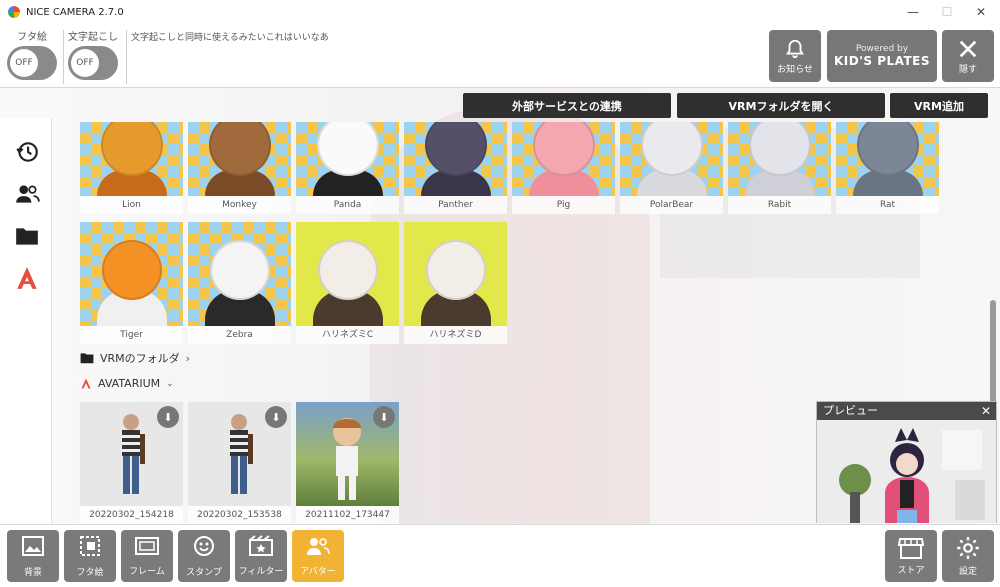 This screenshot has width=1000, height=587. Describe the element at coordinates (188, 358) in the screenshot. I see `chevron-right-icon: ›` at that location.